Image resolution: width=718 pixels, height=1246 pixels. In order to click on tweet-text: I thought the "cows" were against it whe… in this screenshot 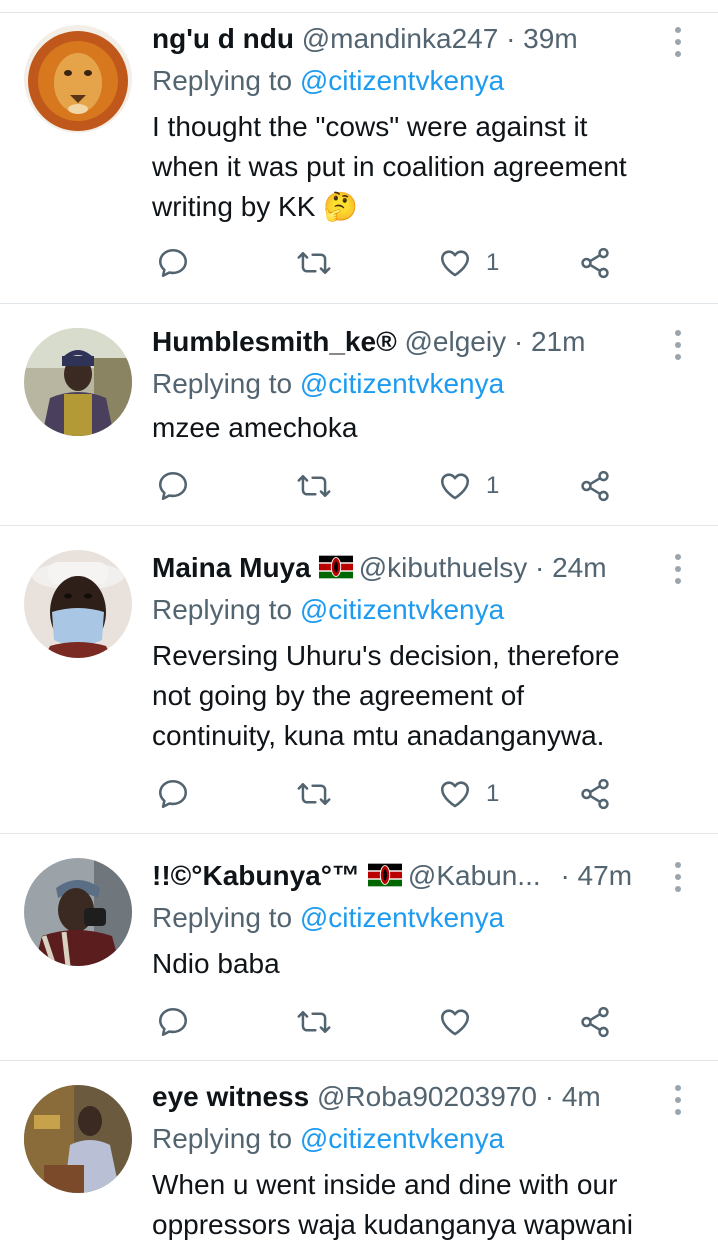, I will do `click(424, 167)`.